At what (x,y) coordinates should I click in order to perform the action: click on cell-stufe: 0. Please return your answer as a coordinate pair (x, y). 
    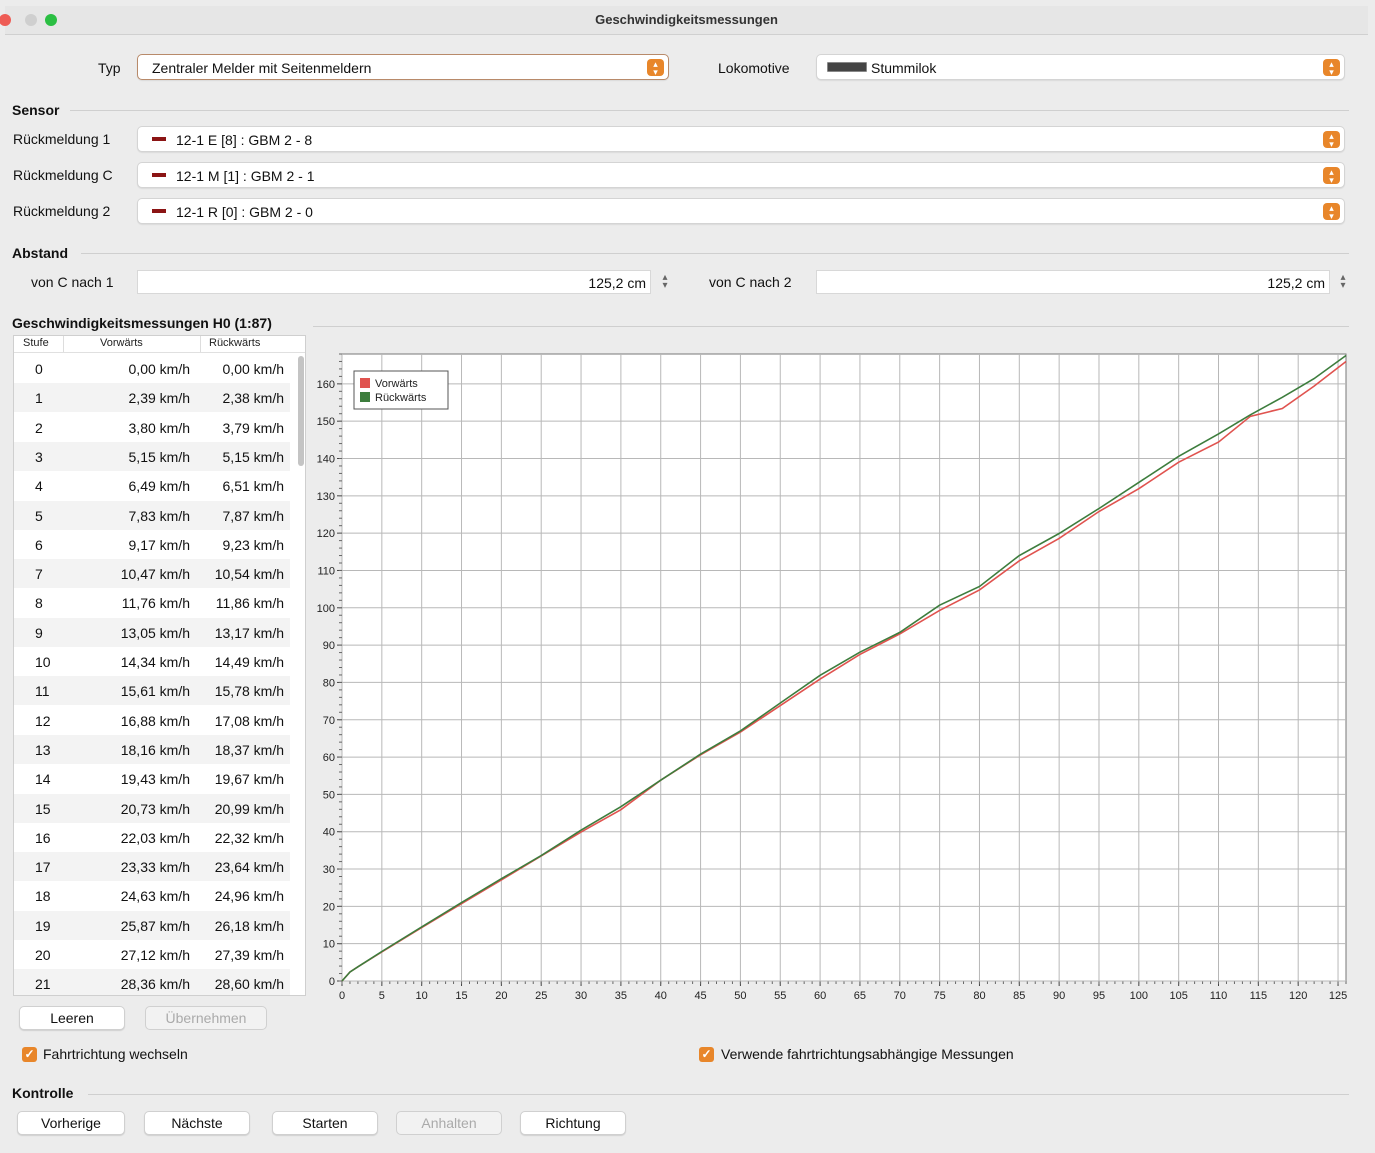
    Looking at the image, I should click on (39, 369).